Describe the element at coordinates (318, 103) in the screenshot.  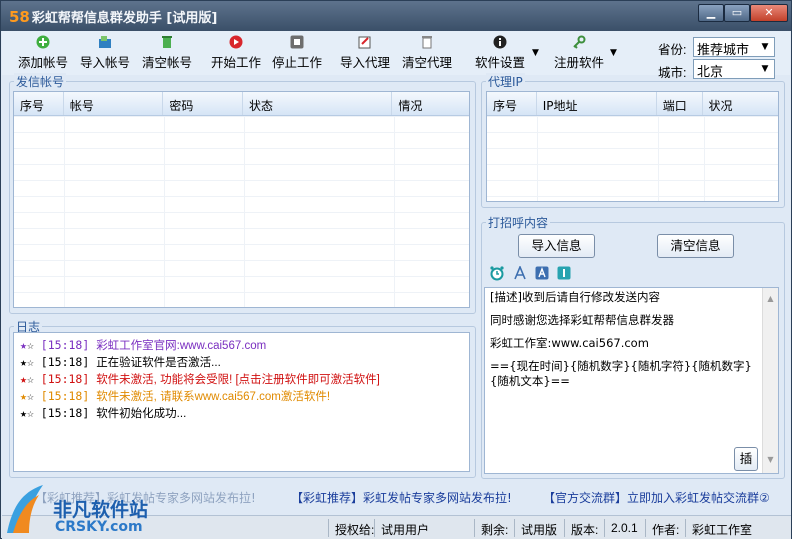
I see `col-header-status: 状态` at that location.